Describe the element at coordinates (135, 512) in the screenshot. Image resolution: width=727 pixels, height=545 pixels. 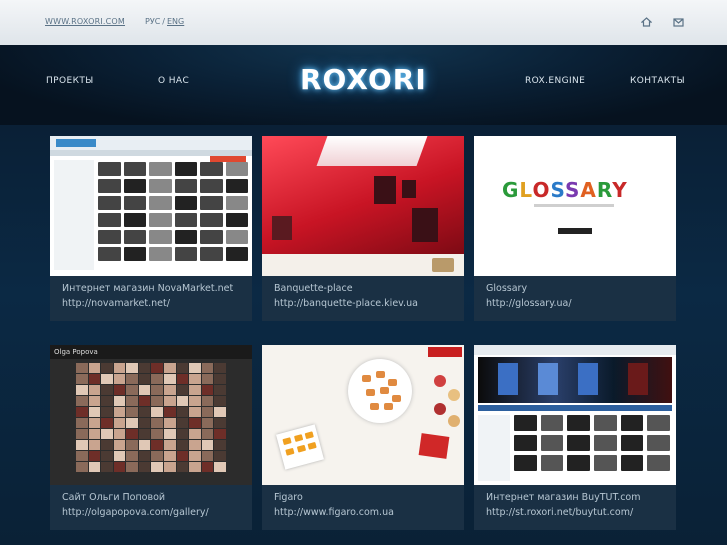
I see `project-url: http://olgapopova.com/gallery/` at that location.